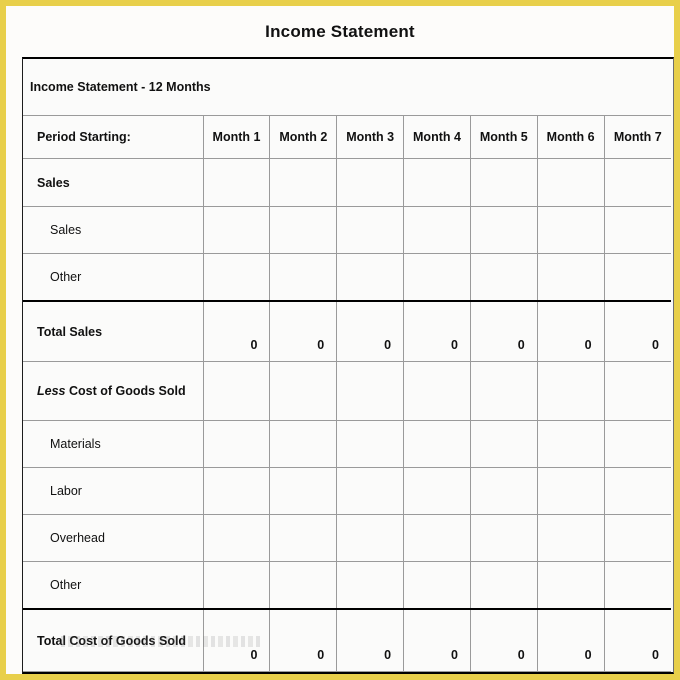 This screenshot has width=680, height=680. What do you see at coordinates (113, 137) in the screenshot?
I see `period-starting-label: Period Starting:` at bounding box center [113, 137].